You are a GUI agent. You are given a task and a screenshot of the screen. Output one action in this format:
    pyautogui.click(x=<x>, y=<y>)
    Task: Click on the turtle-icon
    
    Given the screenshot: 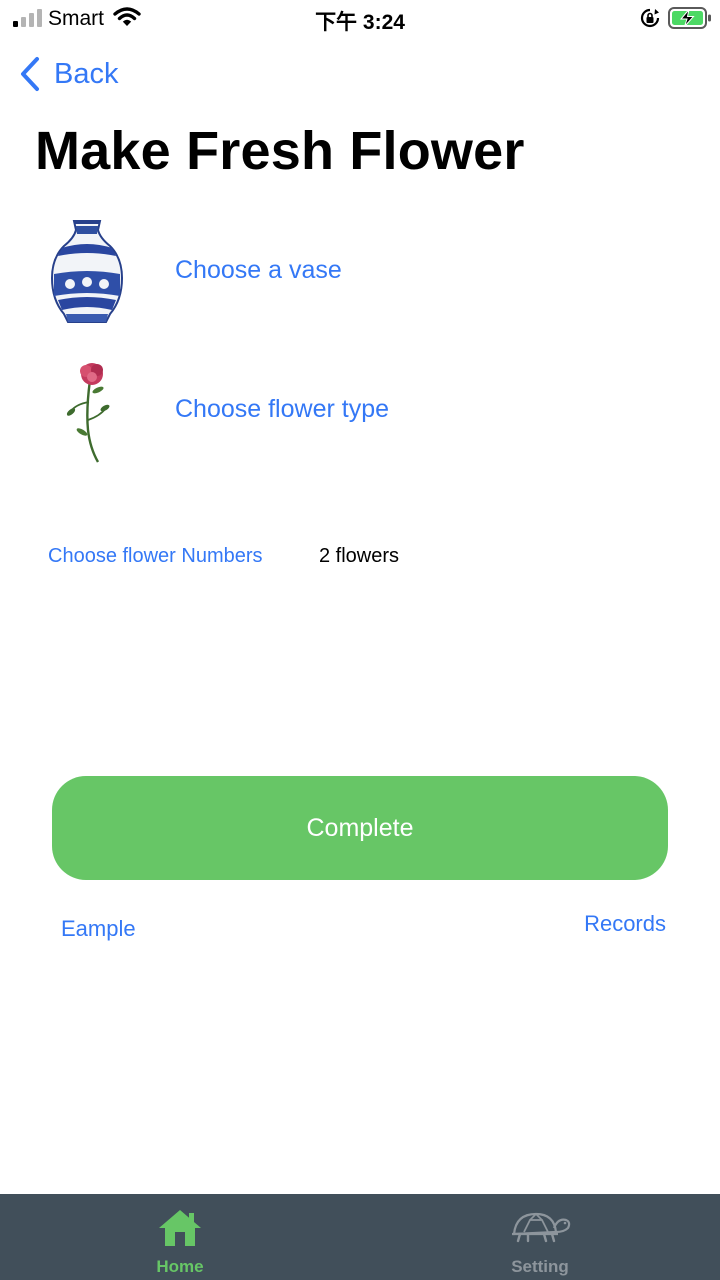 What is the action you would take?
    pyautogui.click(x=541, y=1227)
    